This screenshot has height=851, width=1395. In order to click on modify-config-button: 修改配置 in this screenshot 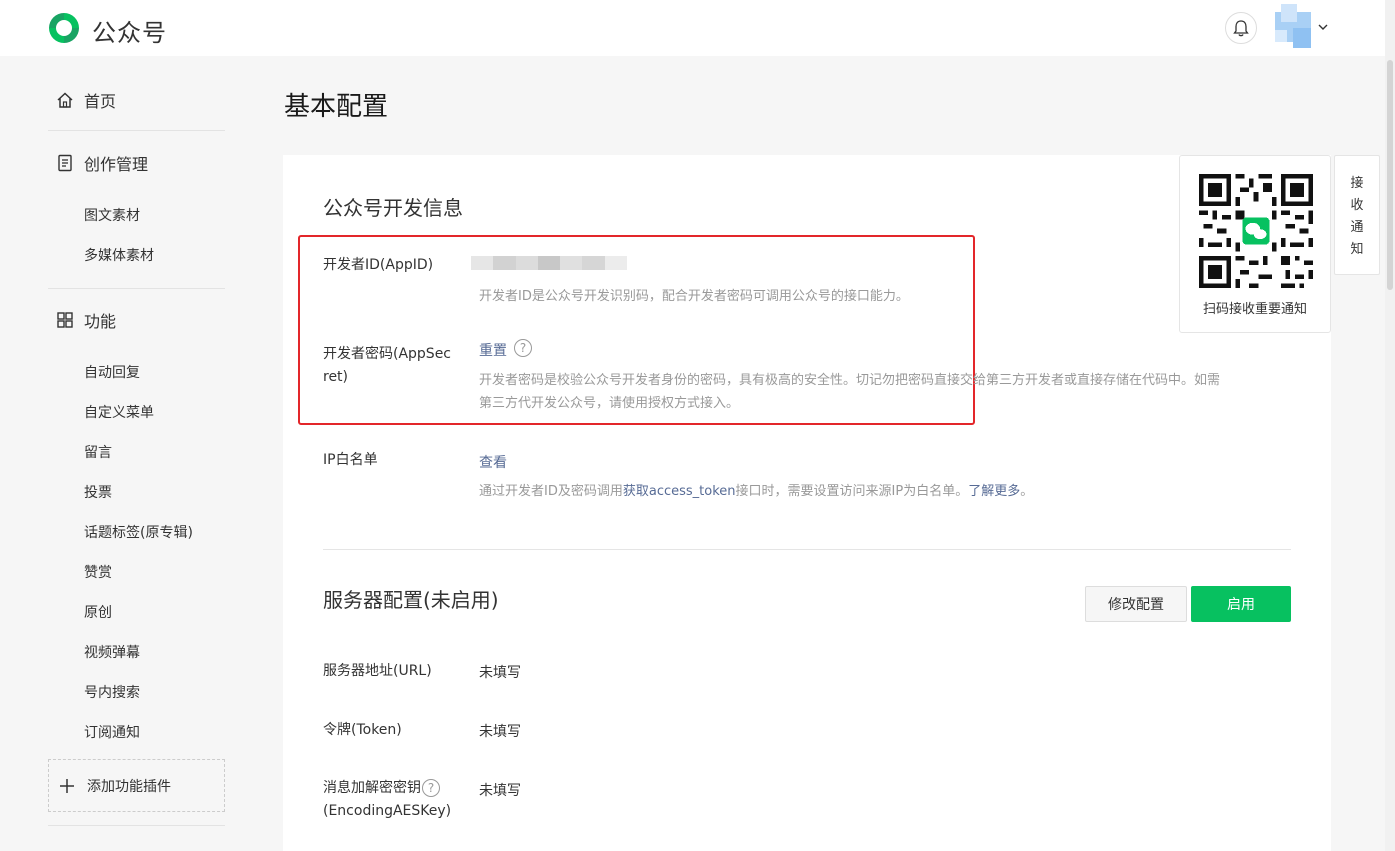, I will do `click(1136, 604)`.